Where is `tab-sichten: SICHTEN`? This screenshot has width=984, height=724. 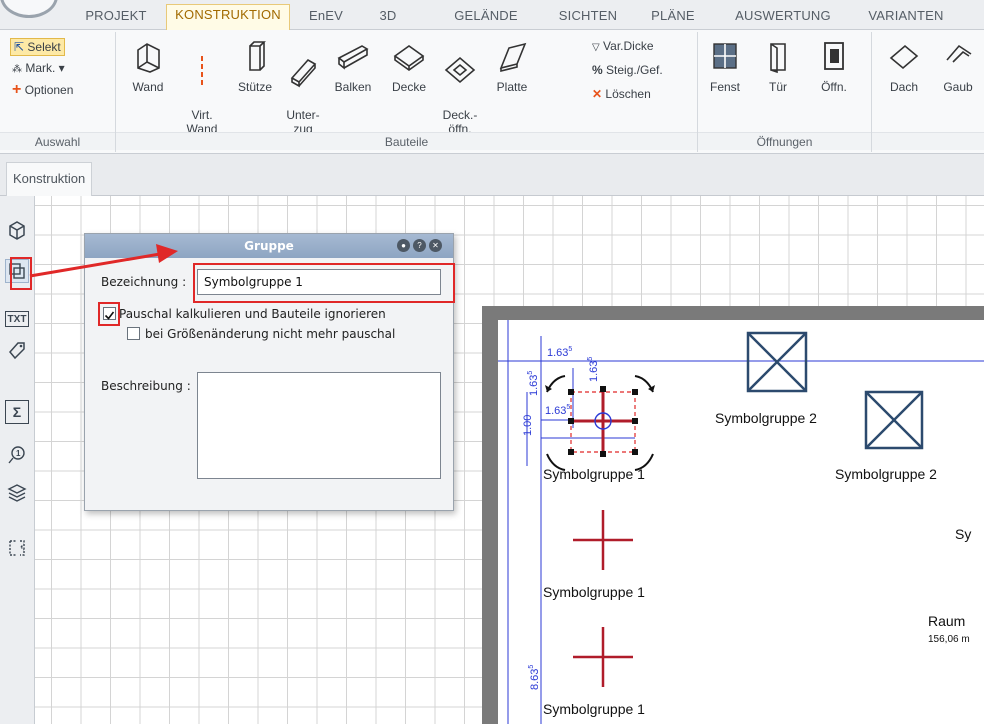 tab-sichten: SICHTEN is located at coordinates (588, 18).